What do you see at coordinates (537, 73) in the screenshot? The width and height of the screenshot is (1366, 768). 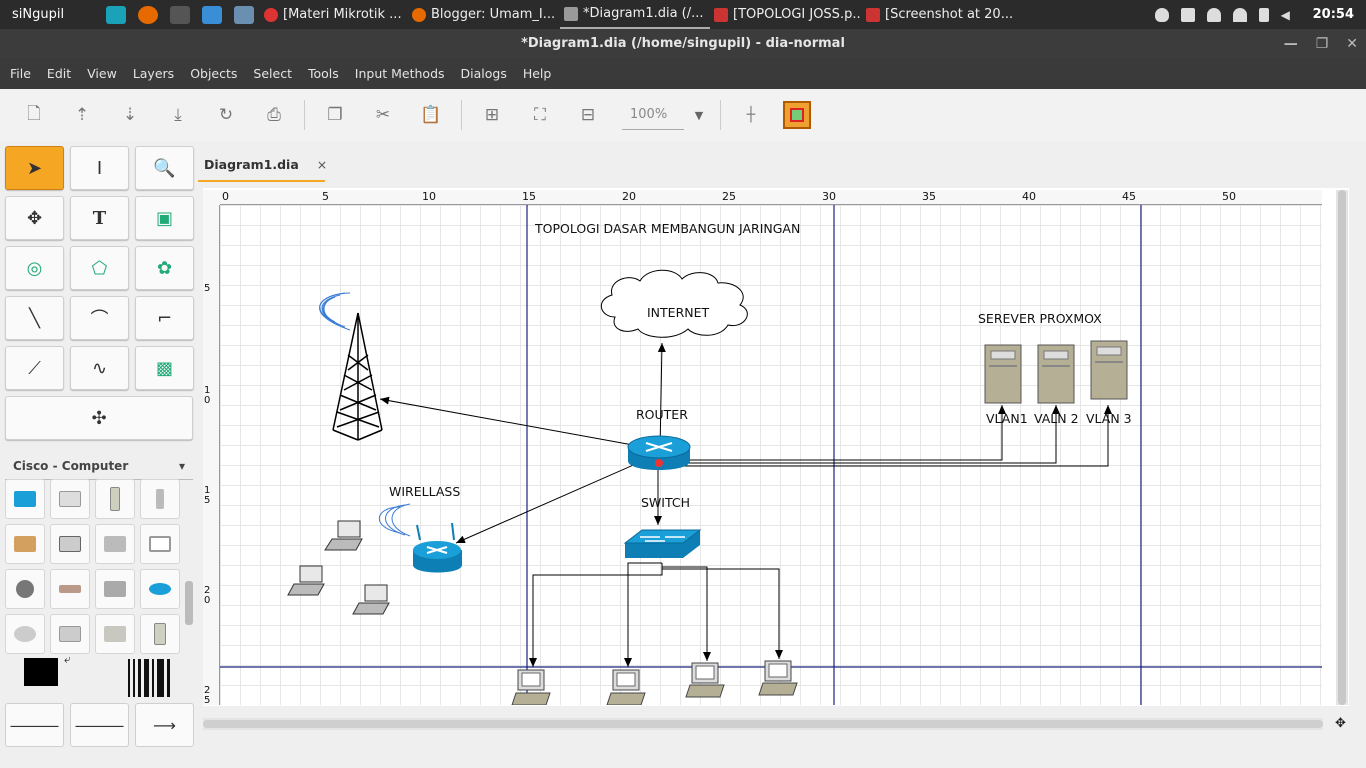 I see `menu-help: Help` at bounding box center [537, 73].